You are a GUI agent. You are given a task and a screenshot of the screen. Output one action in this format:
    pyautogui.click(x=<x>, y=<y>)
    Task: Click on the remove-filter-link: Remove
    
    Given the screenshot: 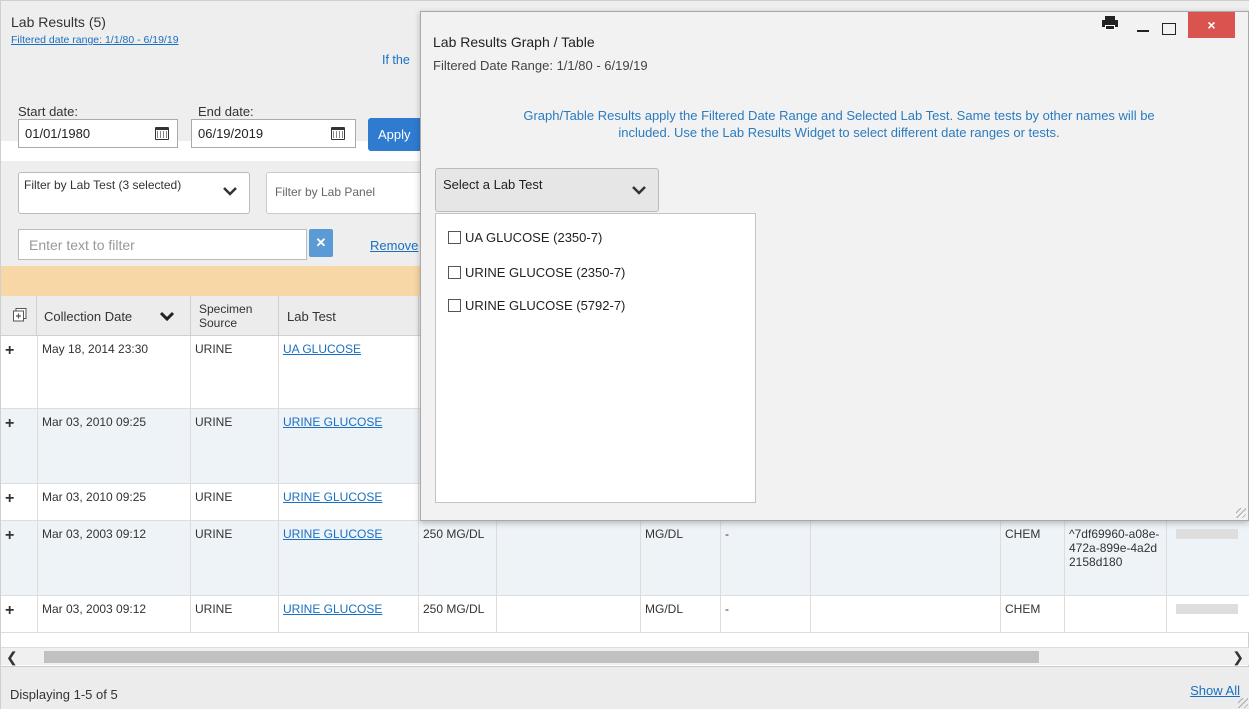 What is the action you would take?
    pyautogui.click(x=394, y=245)
    